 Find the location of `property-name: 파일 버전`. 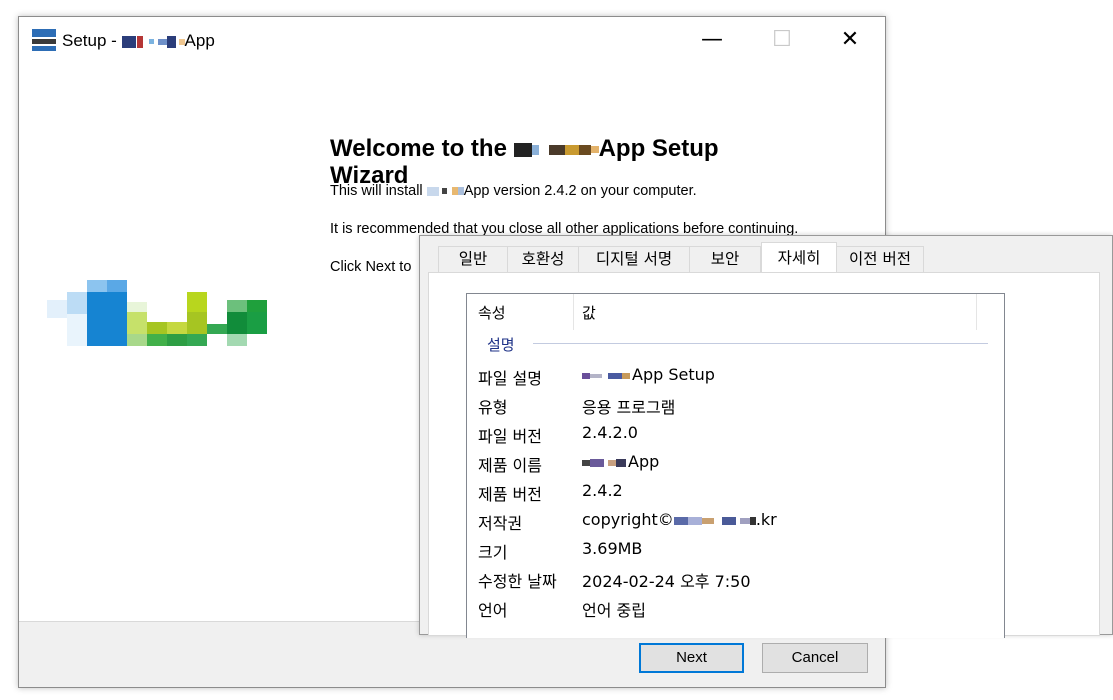

property-name: 파일 버전 is located at coordinates (510, 436).